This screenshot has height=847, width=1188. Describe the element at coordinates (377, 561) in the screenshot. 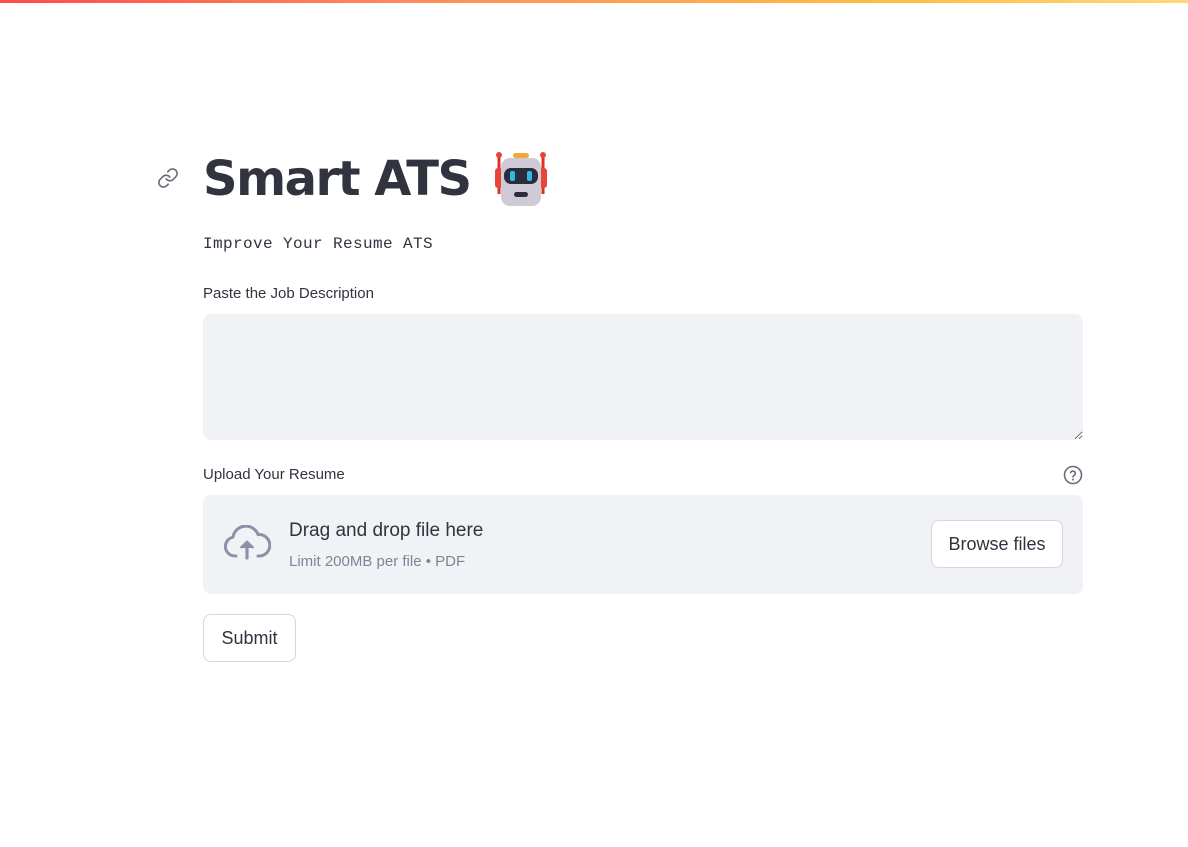

I see `dropzone-limit-text: Limit 200MB per file • PDF` at that location.